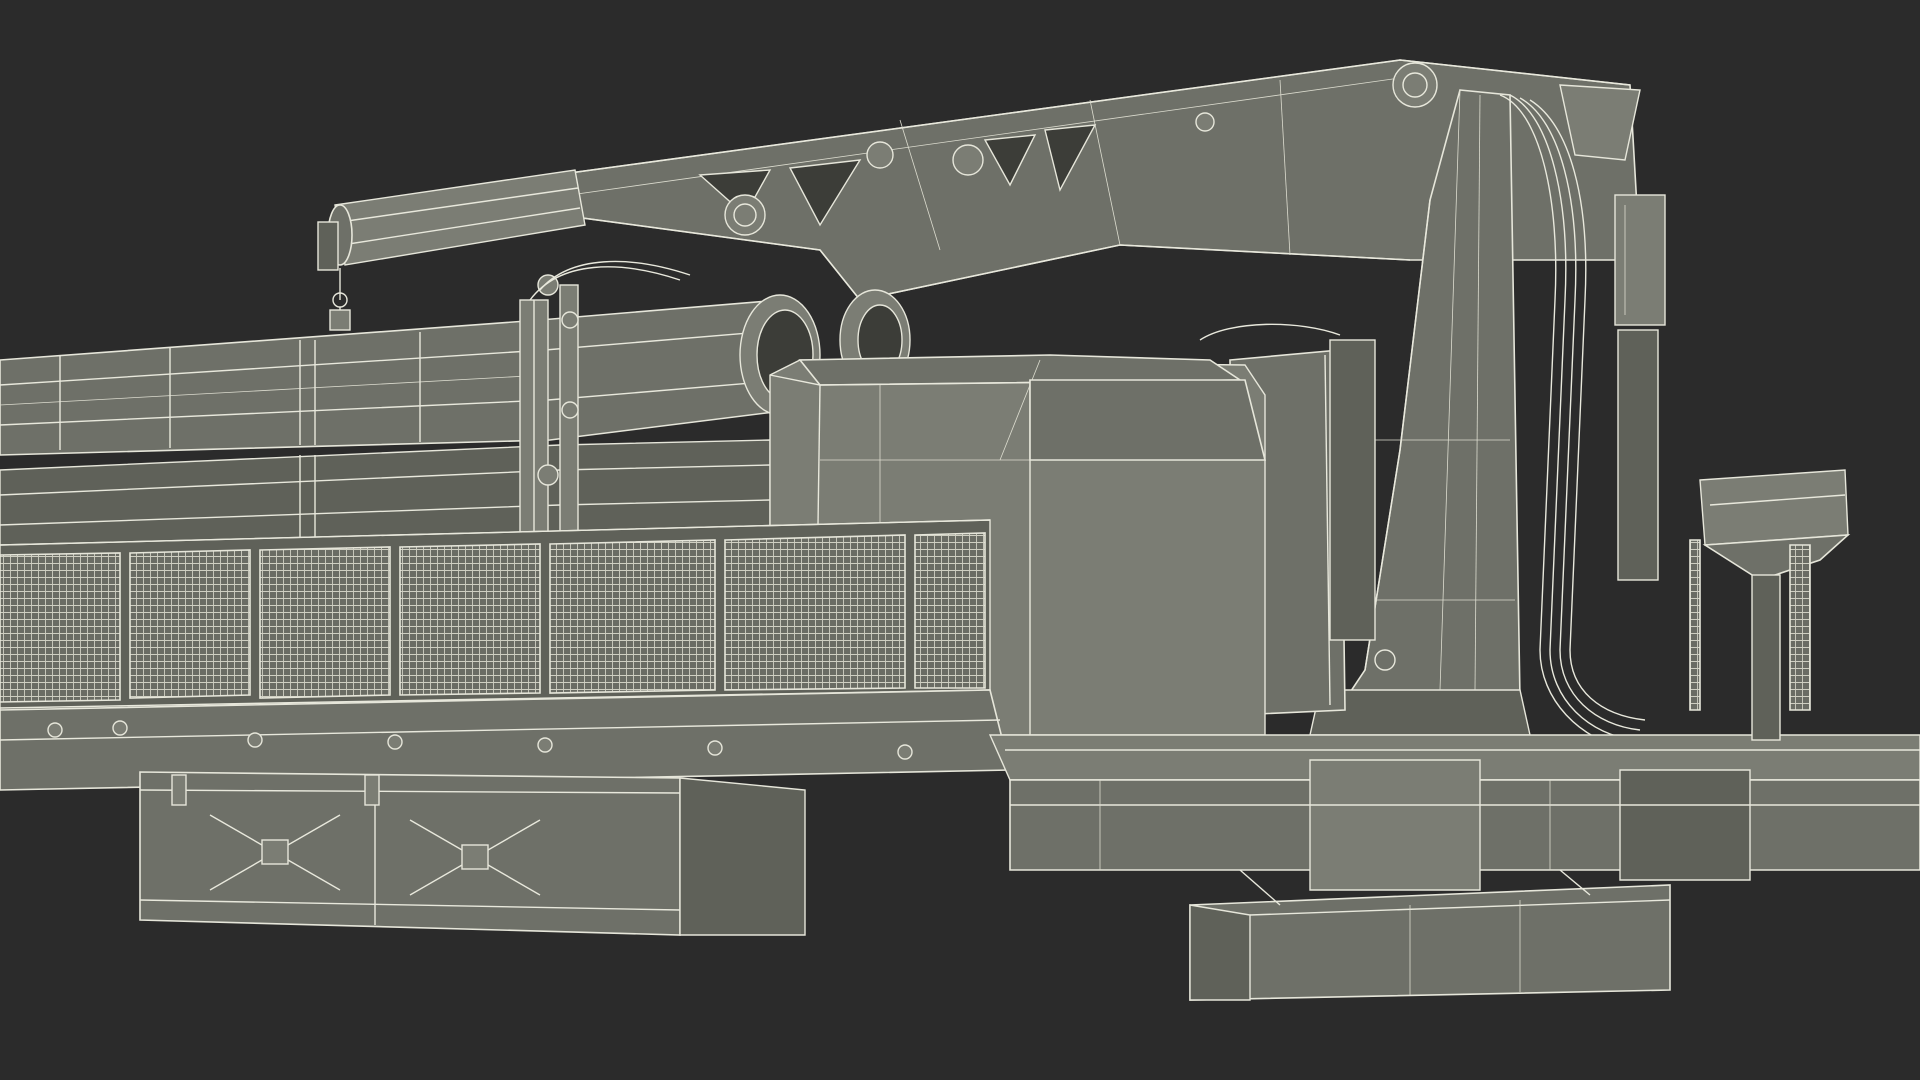  I want to click on storage-box, so click(472, 853).